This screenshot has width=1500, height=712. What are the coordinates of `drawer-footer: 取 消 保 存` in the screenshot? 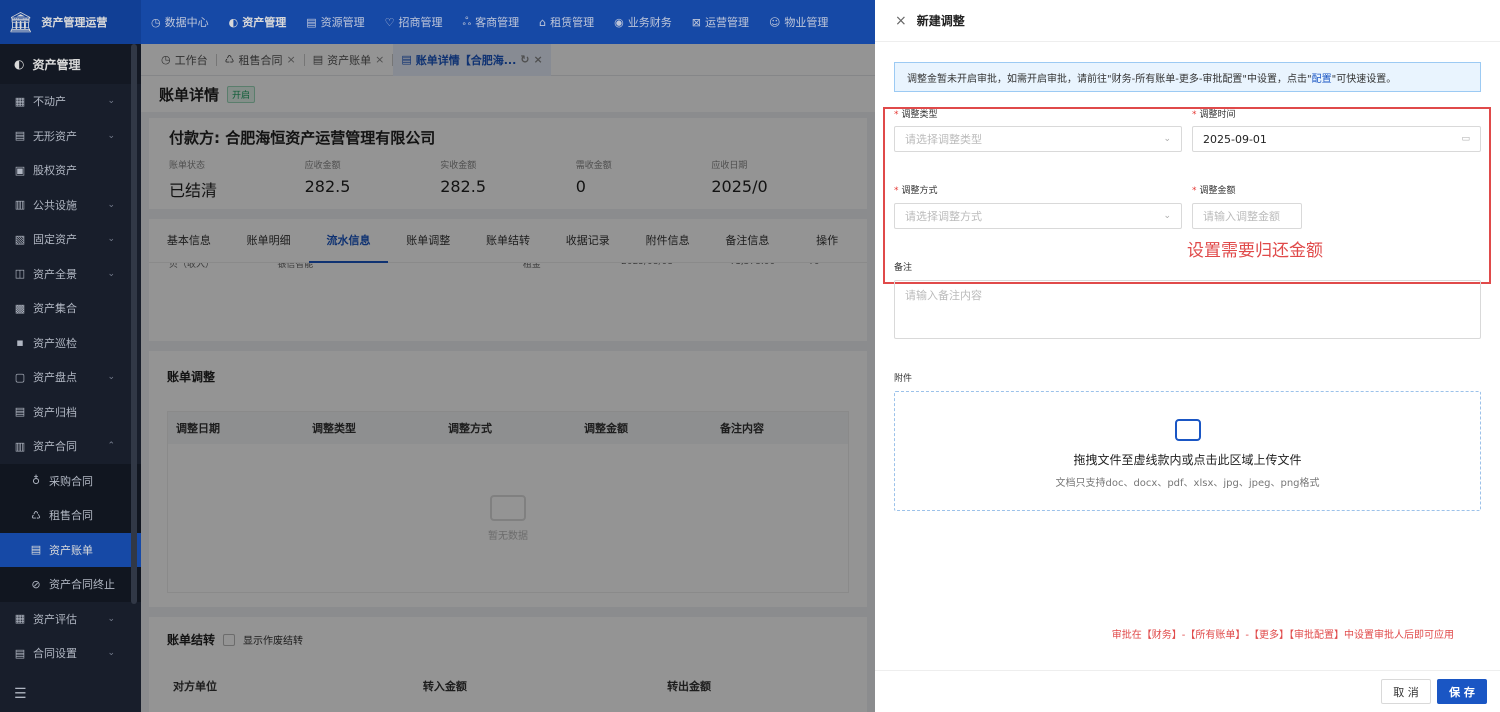 It's located at (1187, 691).